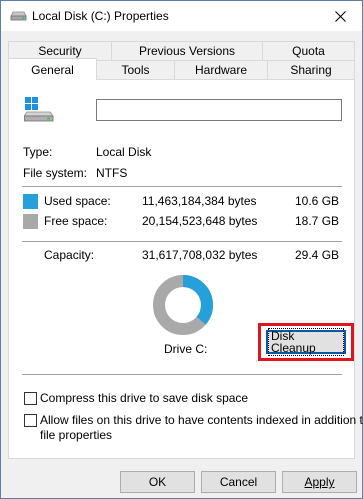 The image size is (363, 499). What do you see at coordinates (144, 398) in the screenshot?
I see `compress-label: Compress this drive to save disk space` at bounding box center [144, 398].